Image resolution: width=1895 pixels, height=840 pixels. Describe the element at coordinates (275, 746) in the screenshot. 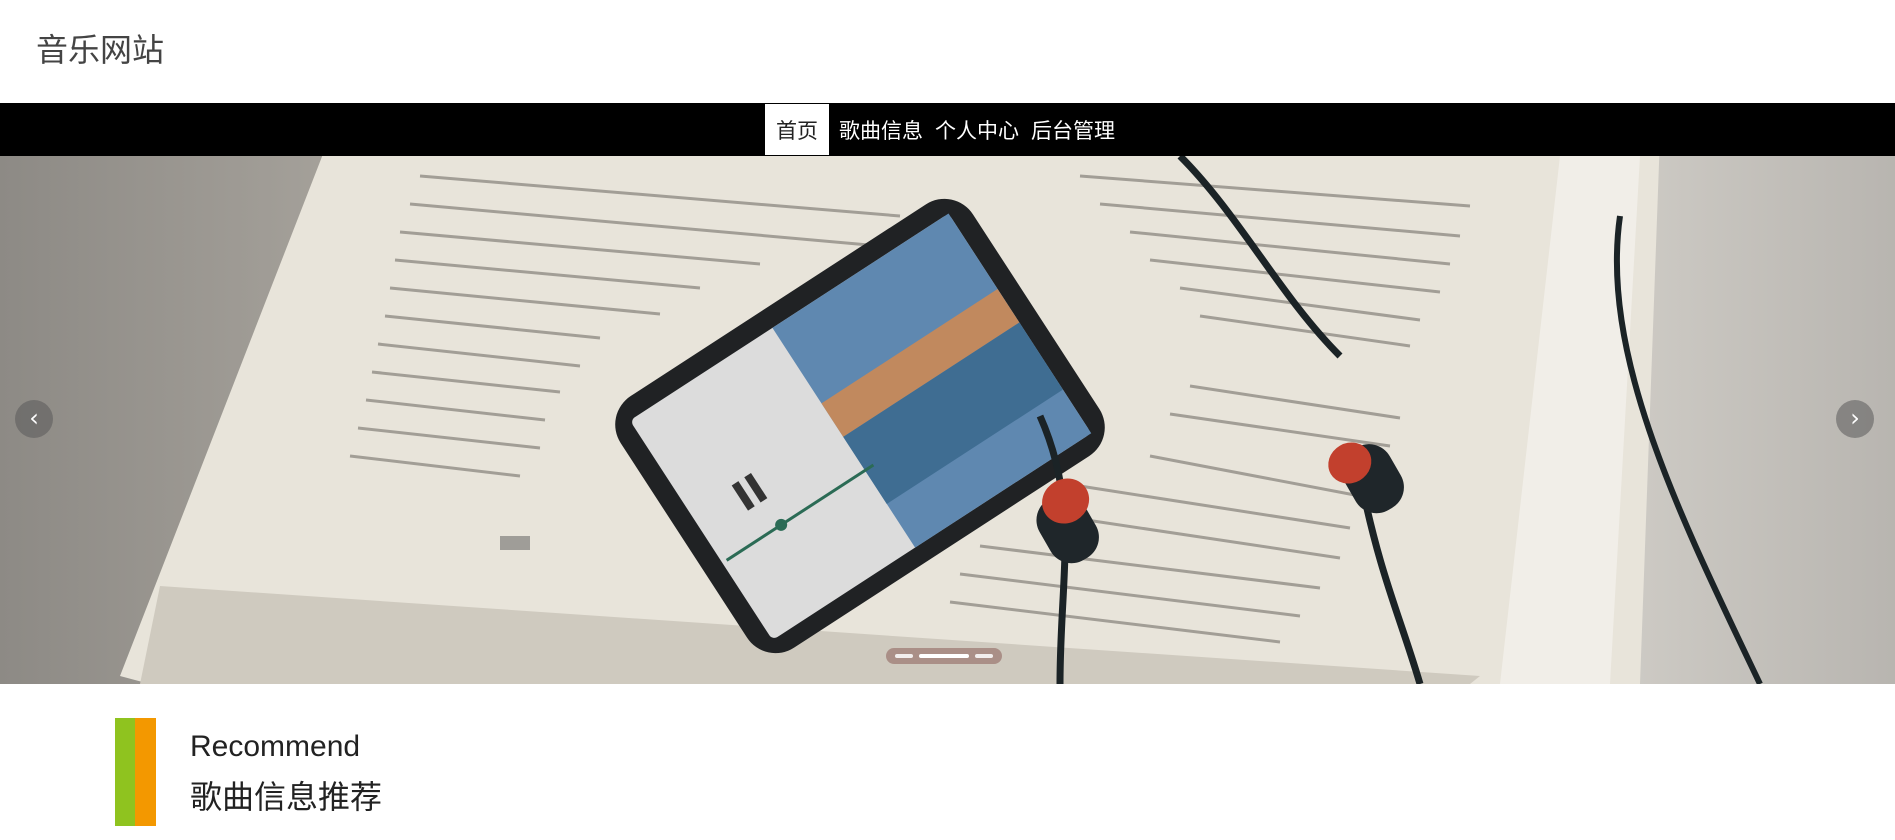

I see `section-title-en: Recommend` at that location.